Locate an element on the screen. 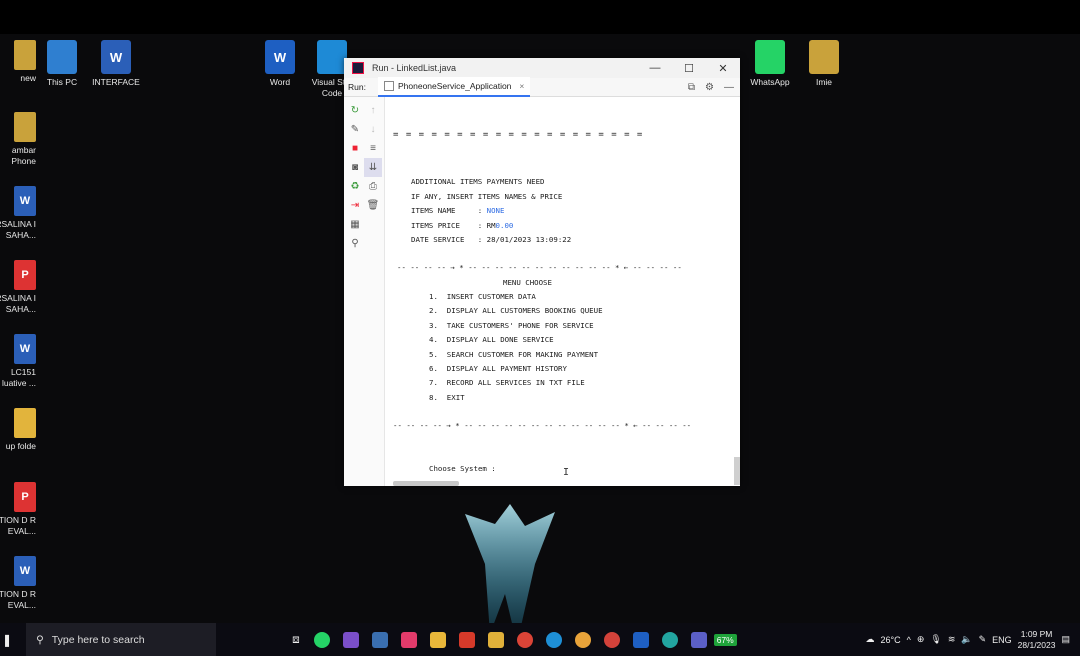  choose-prompt: Choose System : is located at coordinates (462, 468).